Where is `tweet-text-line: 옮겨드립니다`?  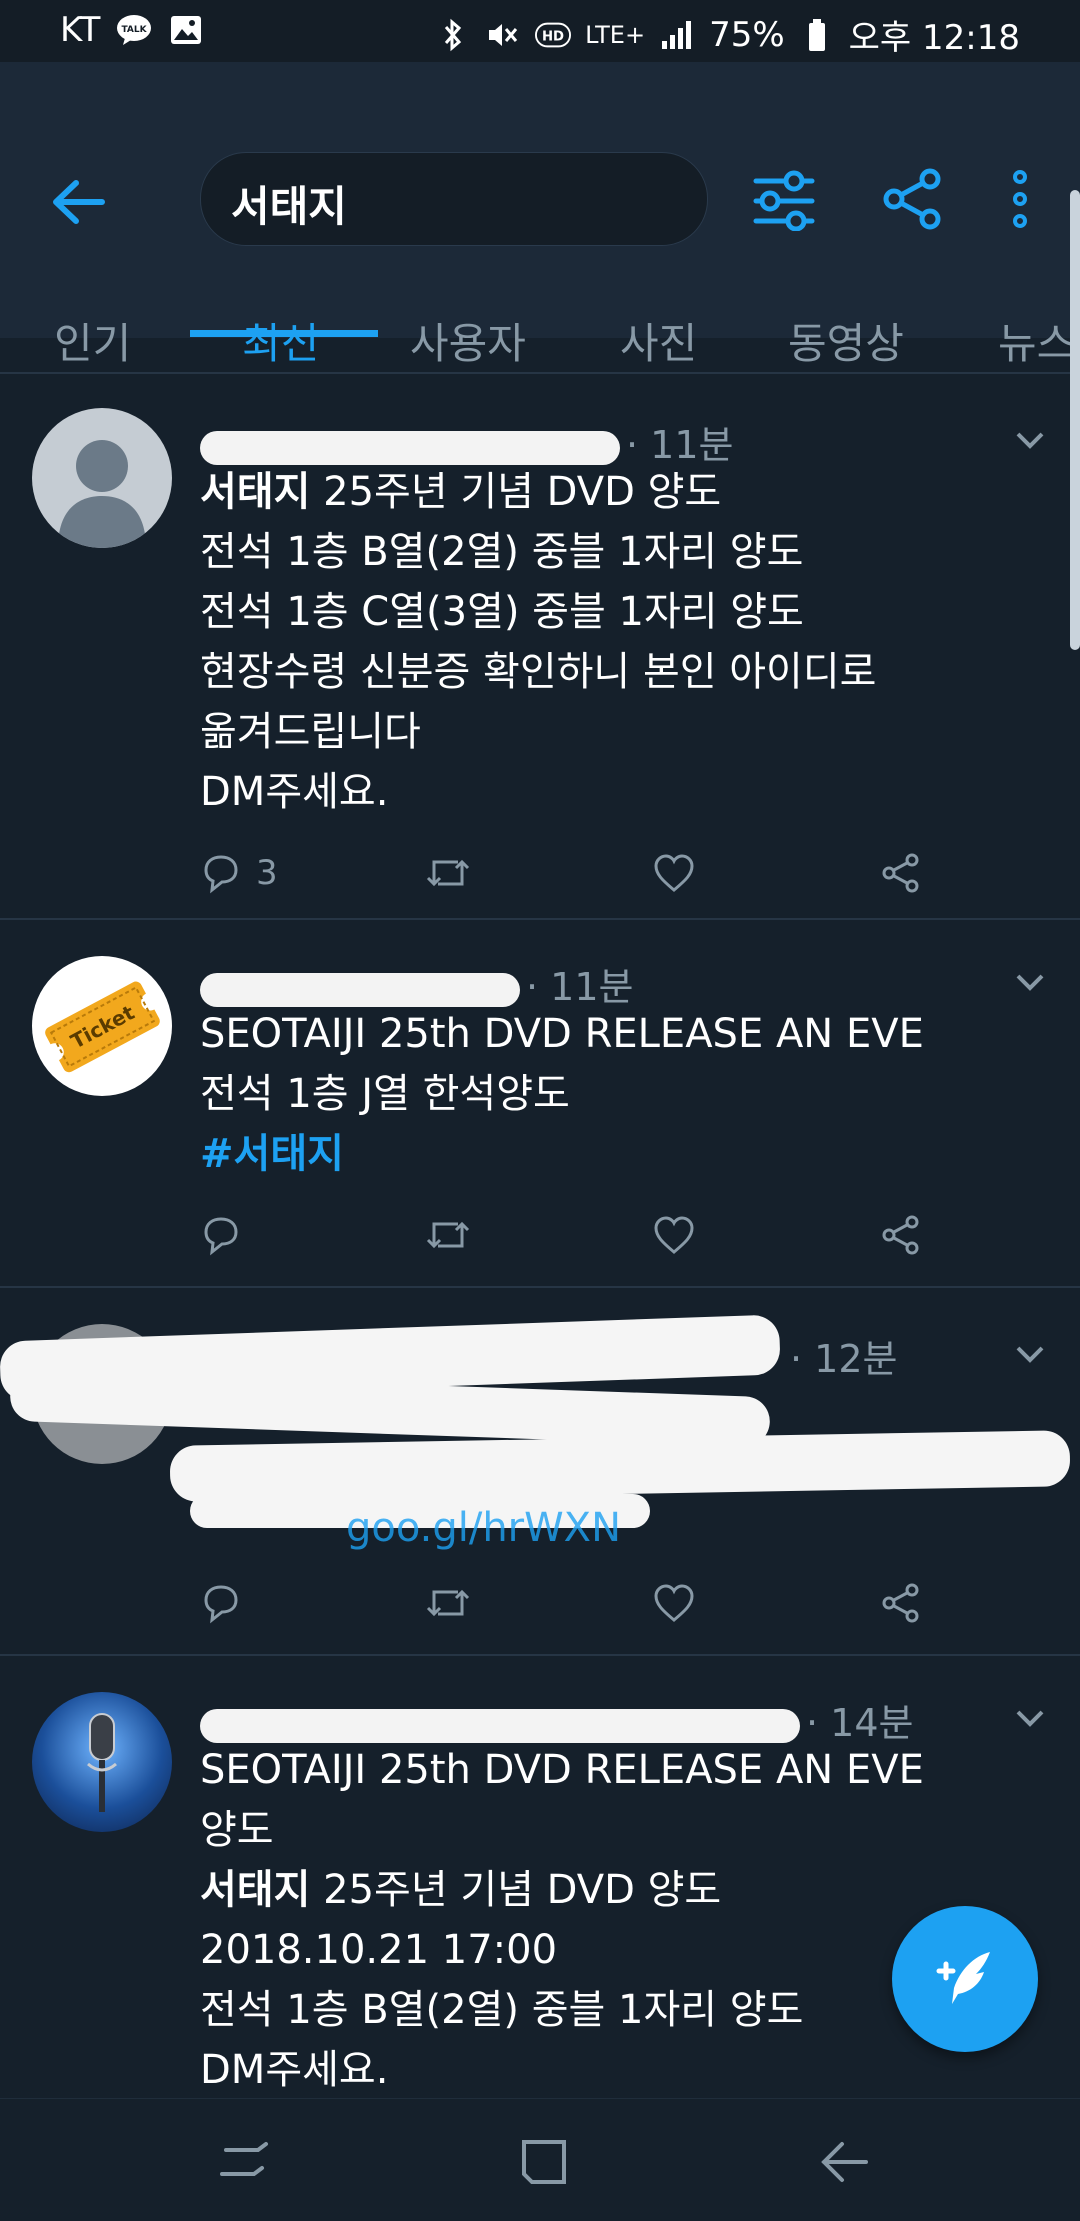 tweet-text-line: 옮겨드립니다 is located at coordinates (310, 732).